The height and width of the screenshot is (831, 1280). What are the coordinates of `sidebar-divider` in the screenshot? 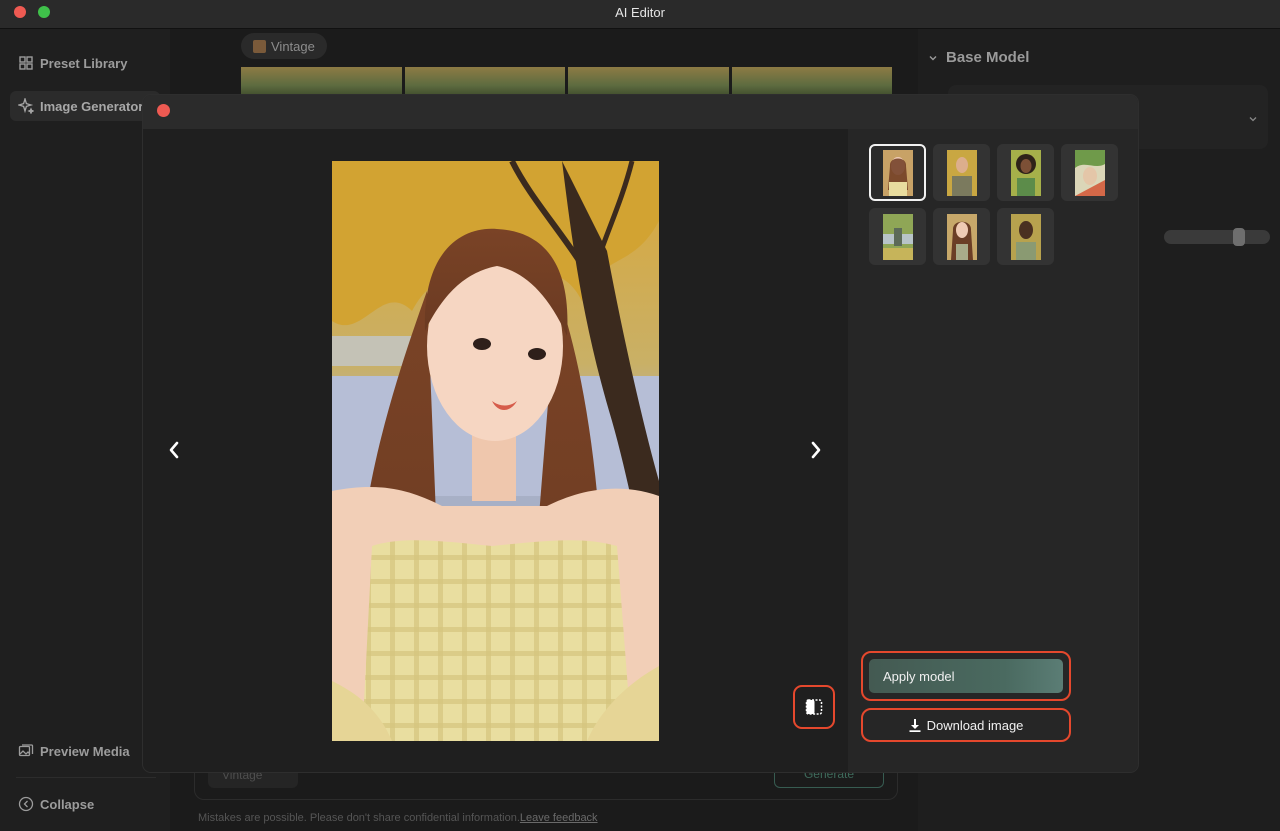 It's located at (86, 777).